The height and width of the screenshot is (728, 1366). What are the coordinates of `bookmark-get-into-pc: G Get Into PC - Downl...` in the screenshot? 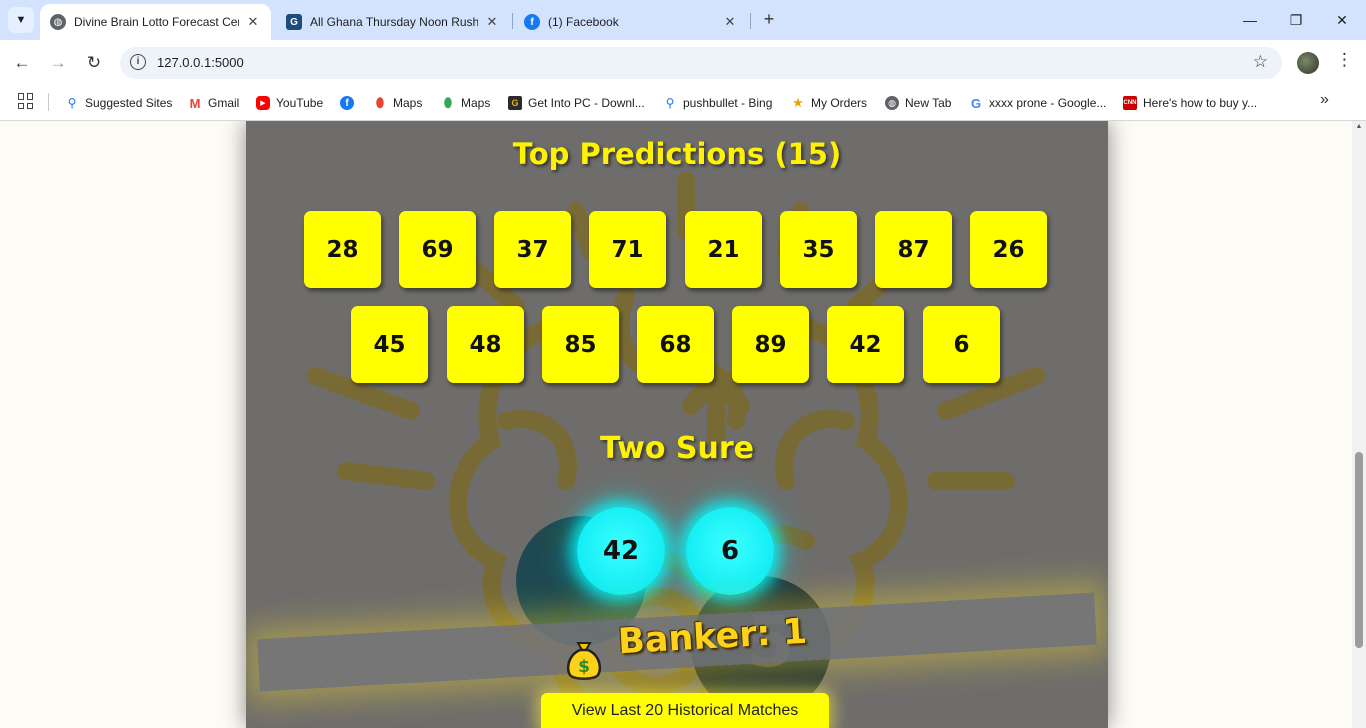 It's located at (576, 103).